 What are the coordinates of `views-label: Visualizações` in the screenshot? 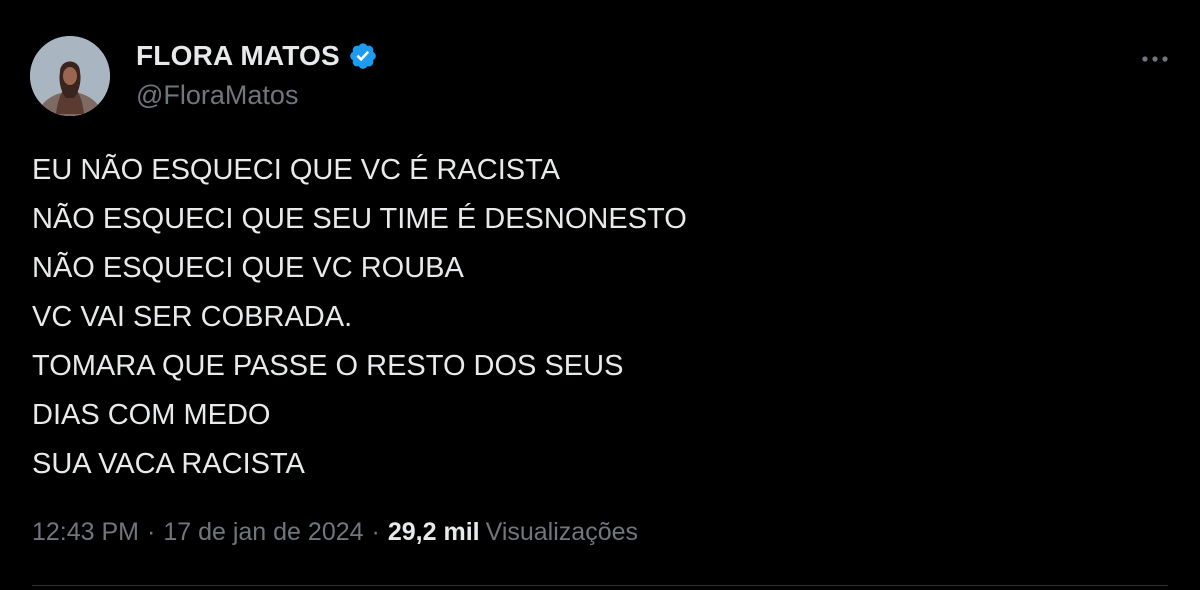 It's located at (562, 532).